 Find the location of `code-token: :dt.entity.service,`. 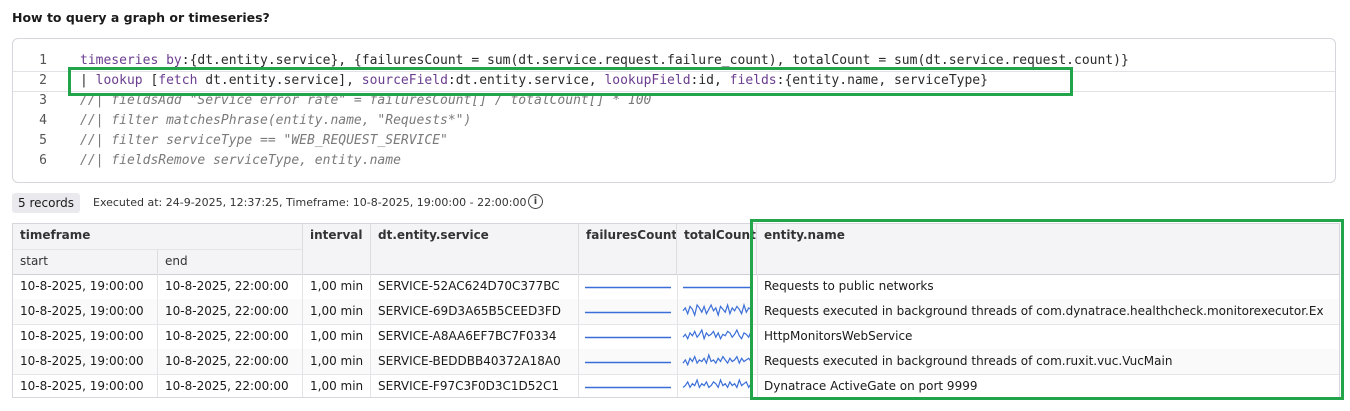

code-token: :dt.entity.service, is located at coordinates (526, 80).